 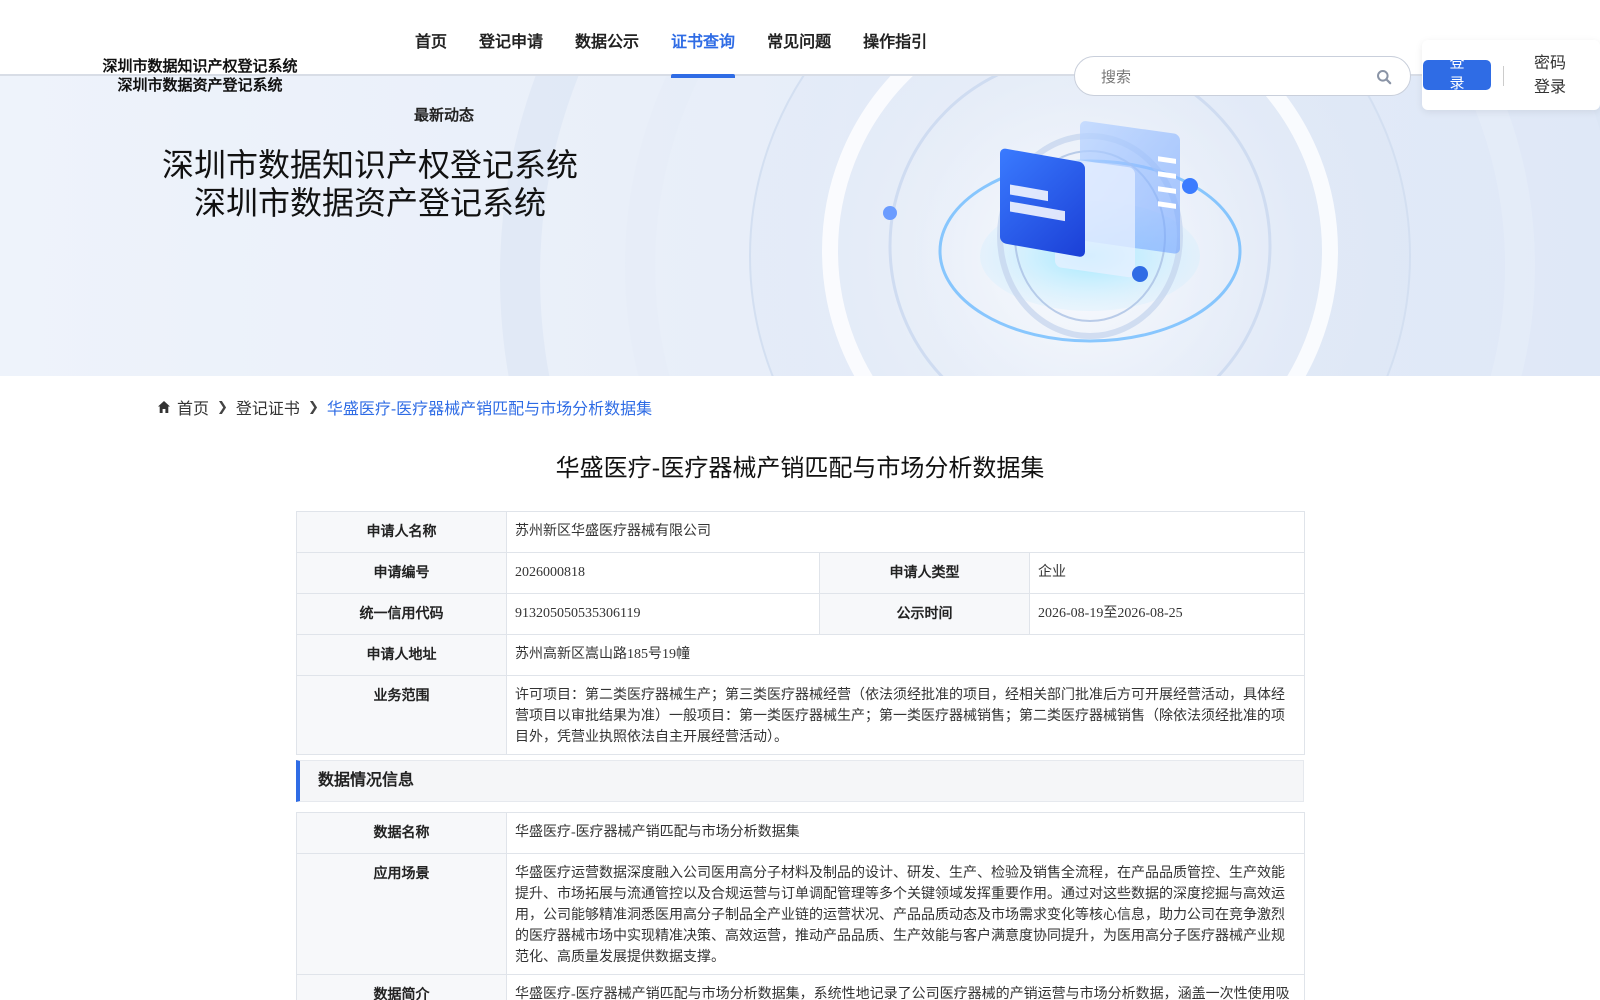 What do you see at coordinates (431, 38) in the screenshot?
I see `nav-home: 首页` at bounding box center [431, 38].